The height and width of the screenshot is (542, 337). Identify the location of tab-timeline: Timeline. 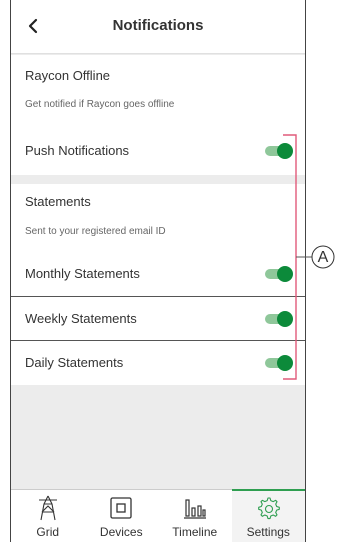
(195, 516).